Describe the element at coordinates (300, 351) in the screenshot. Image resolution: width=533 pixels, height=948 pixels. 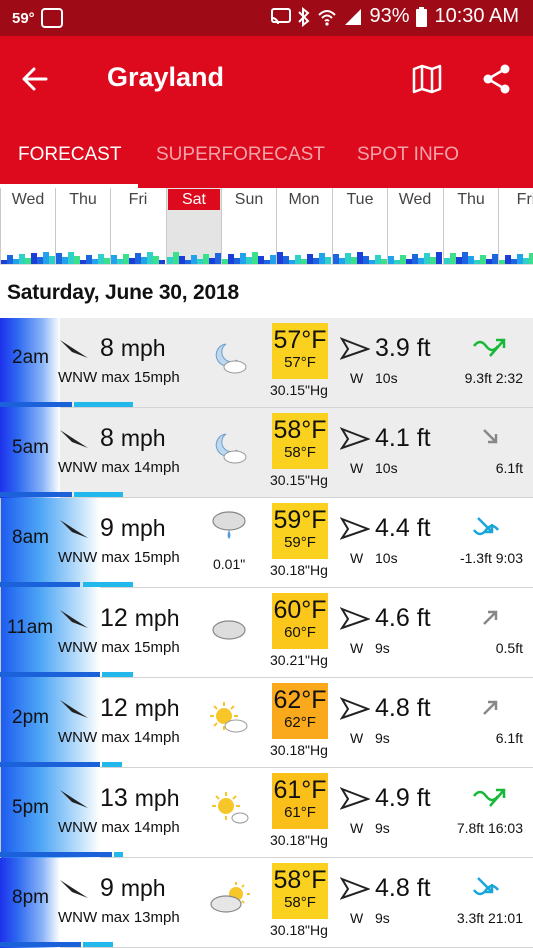
I see `temperature-box: 57°F 57°F` at that location.